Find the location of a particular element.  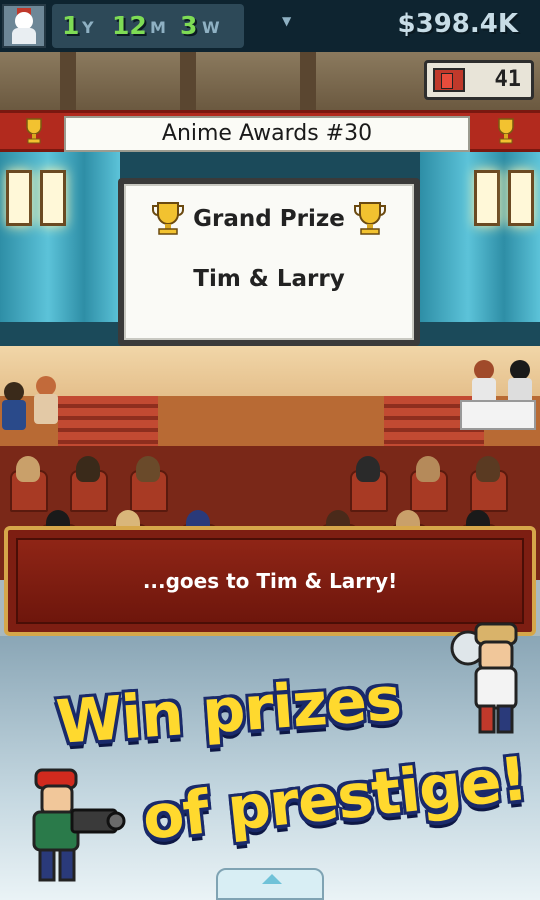

weeks-value: 3 is located at coordinates (189, 25).